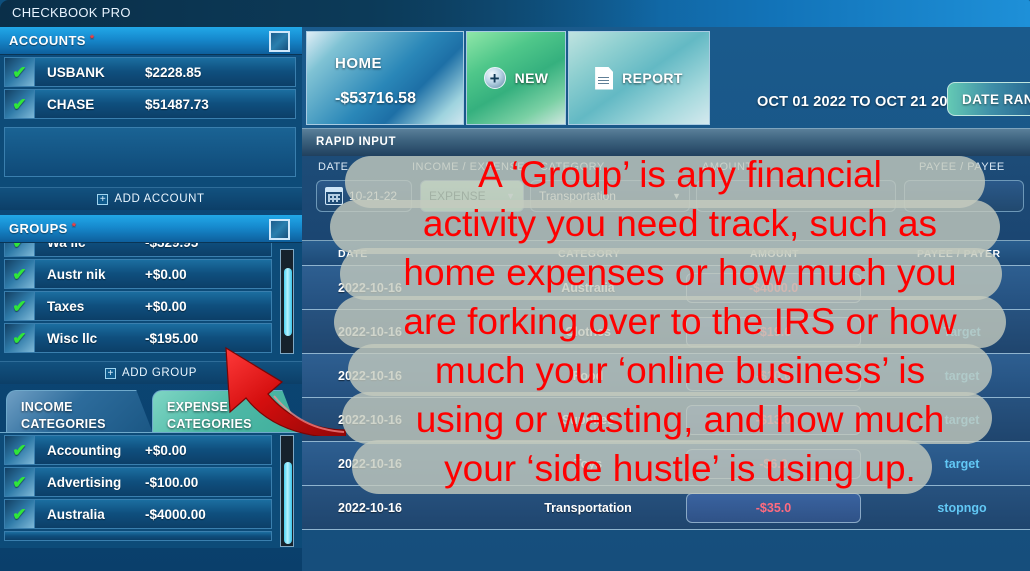 This screenshot has height=571, width=1030. I want to click on ri-header-type: INCOME / EXPENSE, so click(469, 167).